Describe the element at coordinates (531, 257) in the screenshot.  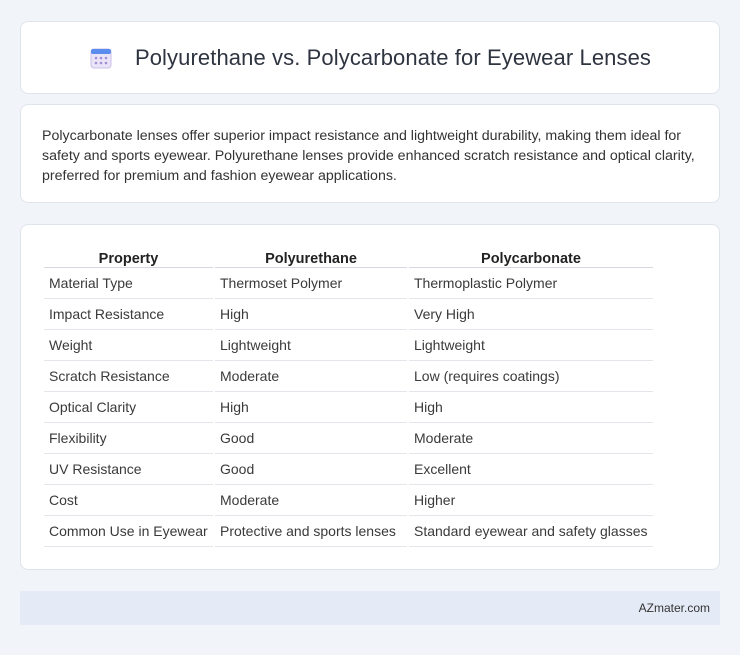
I see `header-polycarbonate: Polycarbonate` at that location.